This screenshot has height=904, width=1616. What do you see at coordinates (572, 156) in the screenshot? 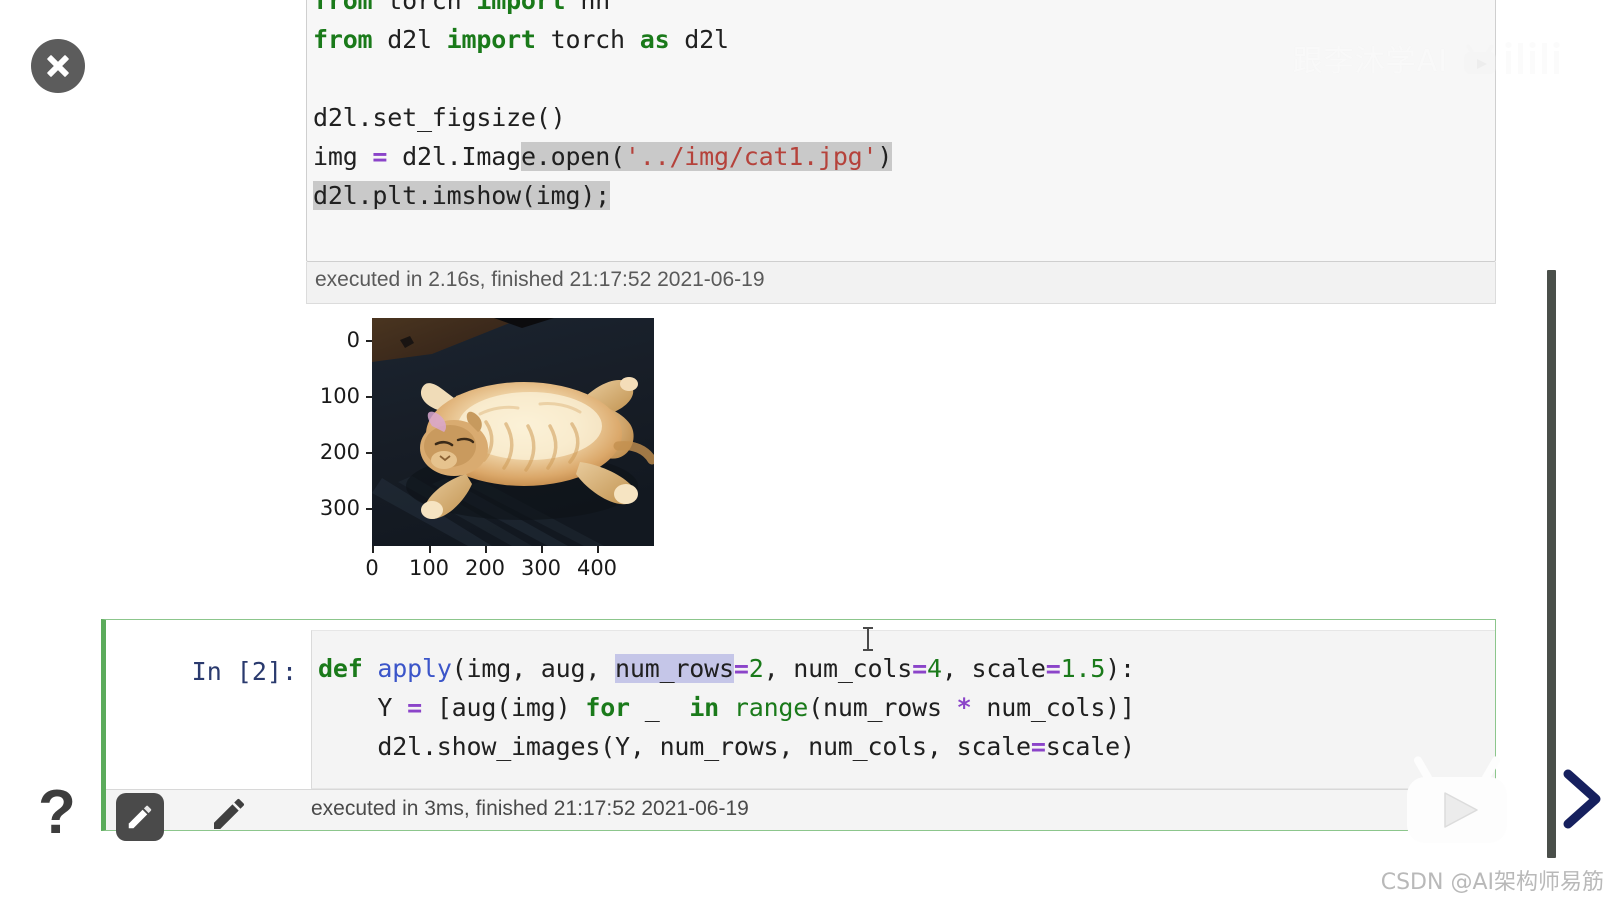
I see `selected-text-open: e.open(` at bounding box center [572, 156].